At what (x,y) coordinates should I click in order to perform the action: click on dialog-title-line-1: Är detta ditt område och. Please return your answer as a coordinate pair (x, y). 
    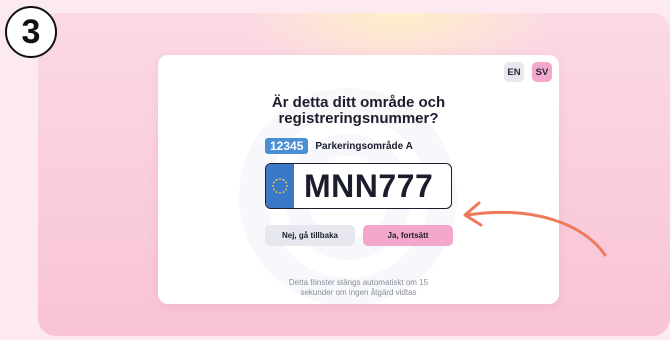
    Looking at the image, I should click on (358, 102).